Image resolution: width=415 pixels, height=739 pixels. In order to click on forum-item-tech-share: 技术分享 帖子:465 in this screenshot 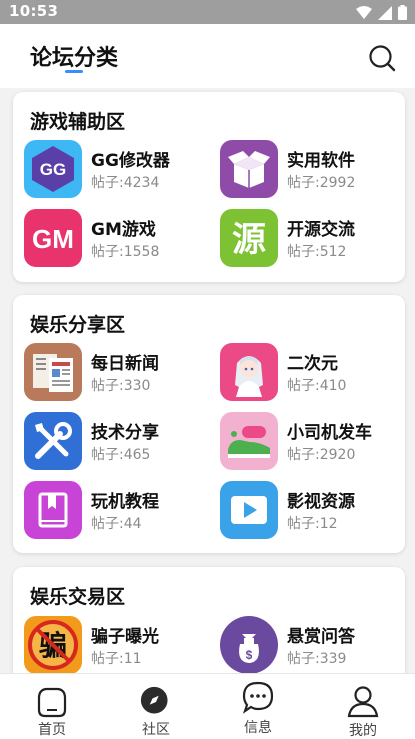, I will do `click(119, 442)`.